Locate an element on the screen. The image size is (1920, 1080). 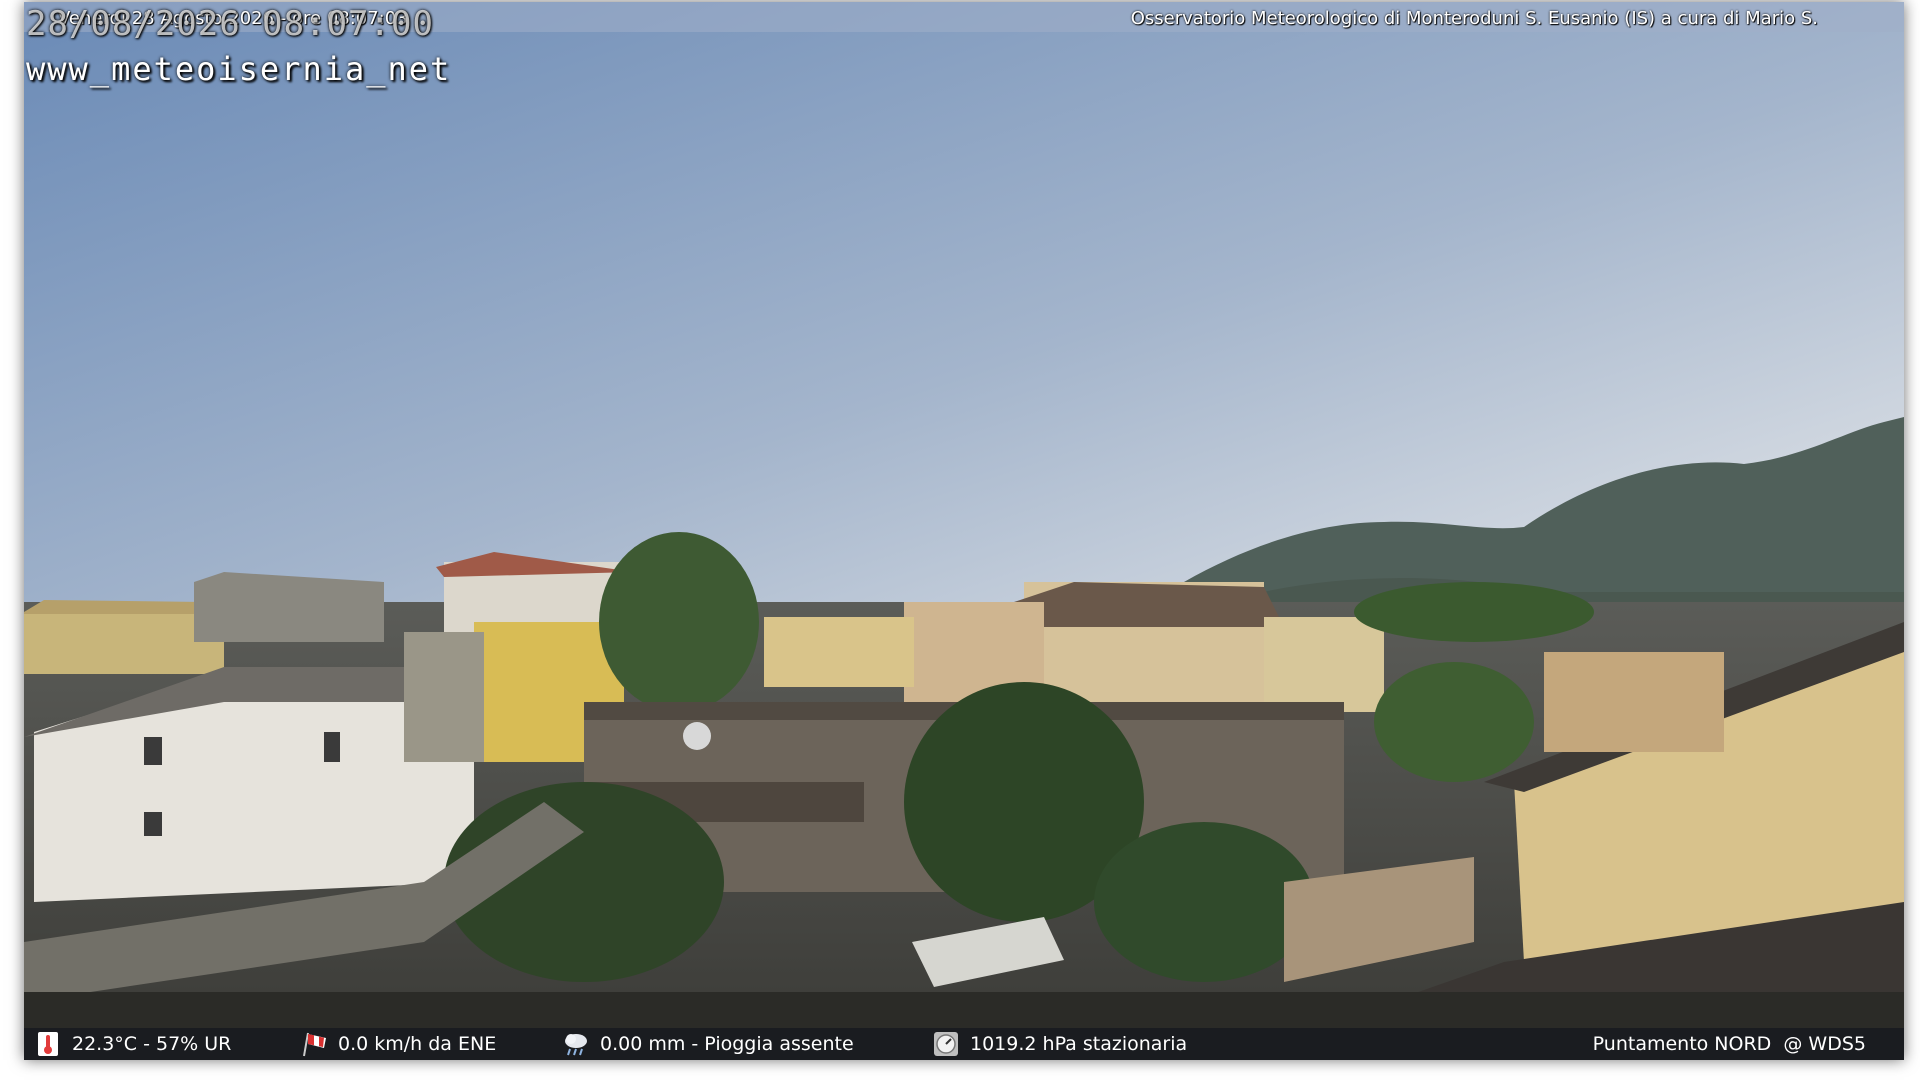
pressure-readout: 1019.2 hPa stazionaria is located at coordinates (1059, 1044).